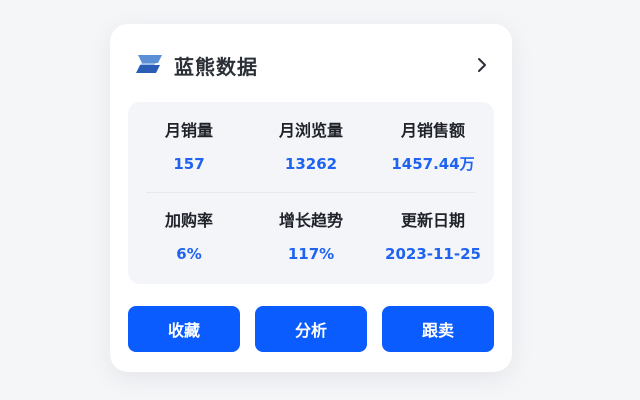  What do you see at coordinates (311, 254) in the screenshot?
I see `stat-value: 117%` at bounding box center [311, 254].